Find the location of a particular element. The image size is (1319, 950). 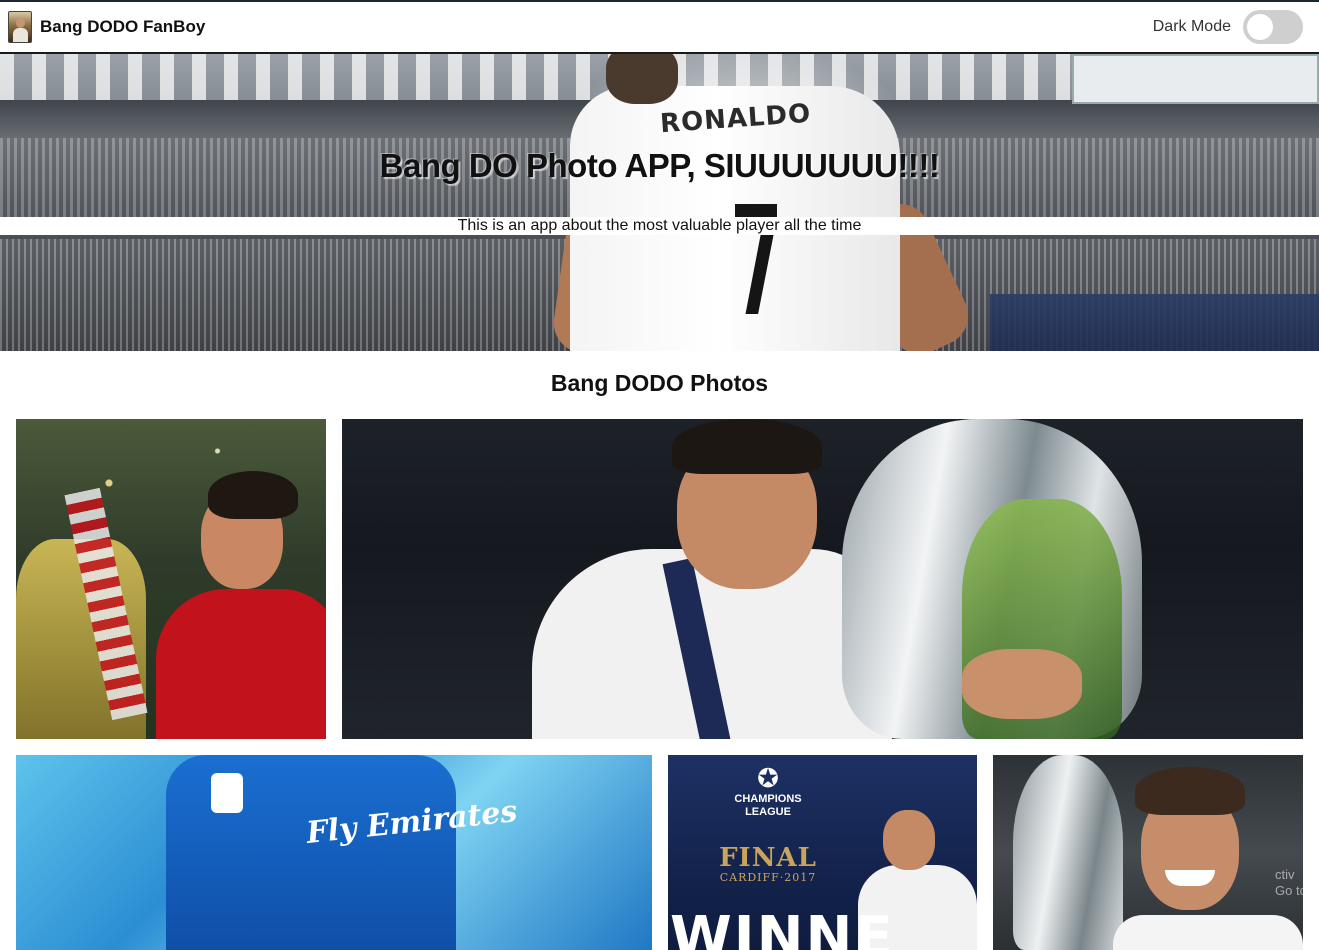

final-text: FINAL is located at coordinates (768, 858).